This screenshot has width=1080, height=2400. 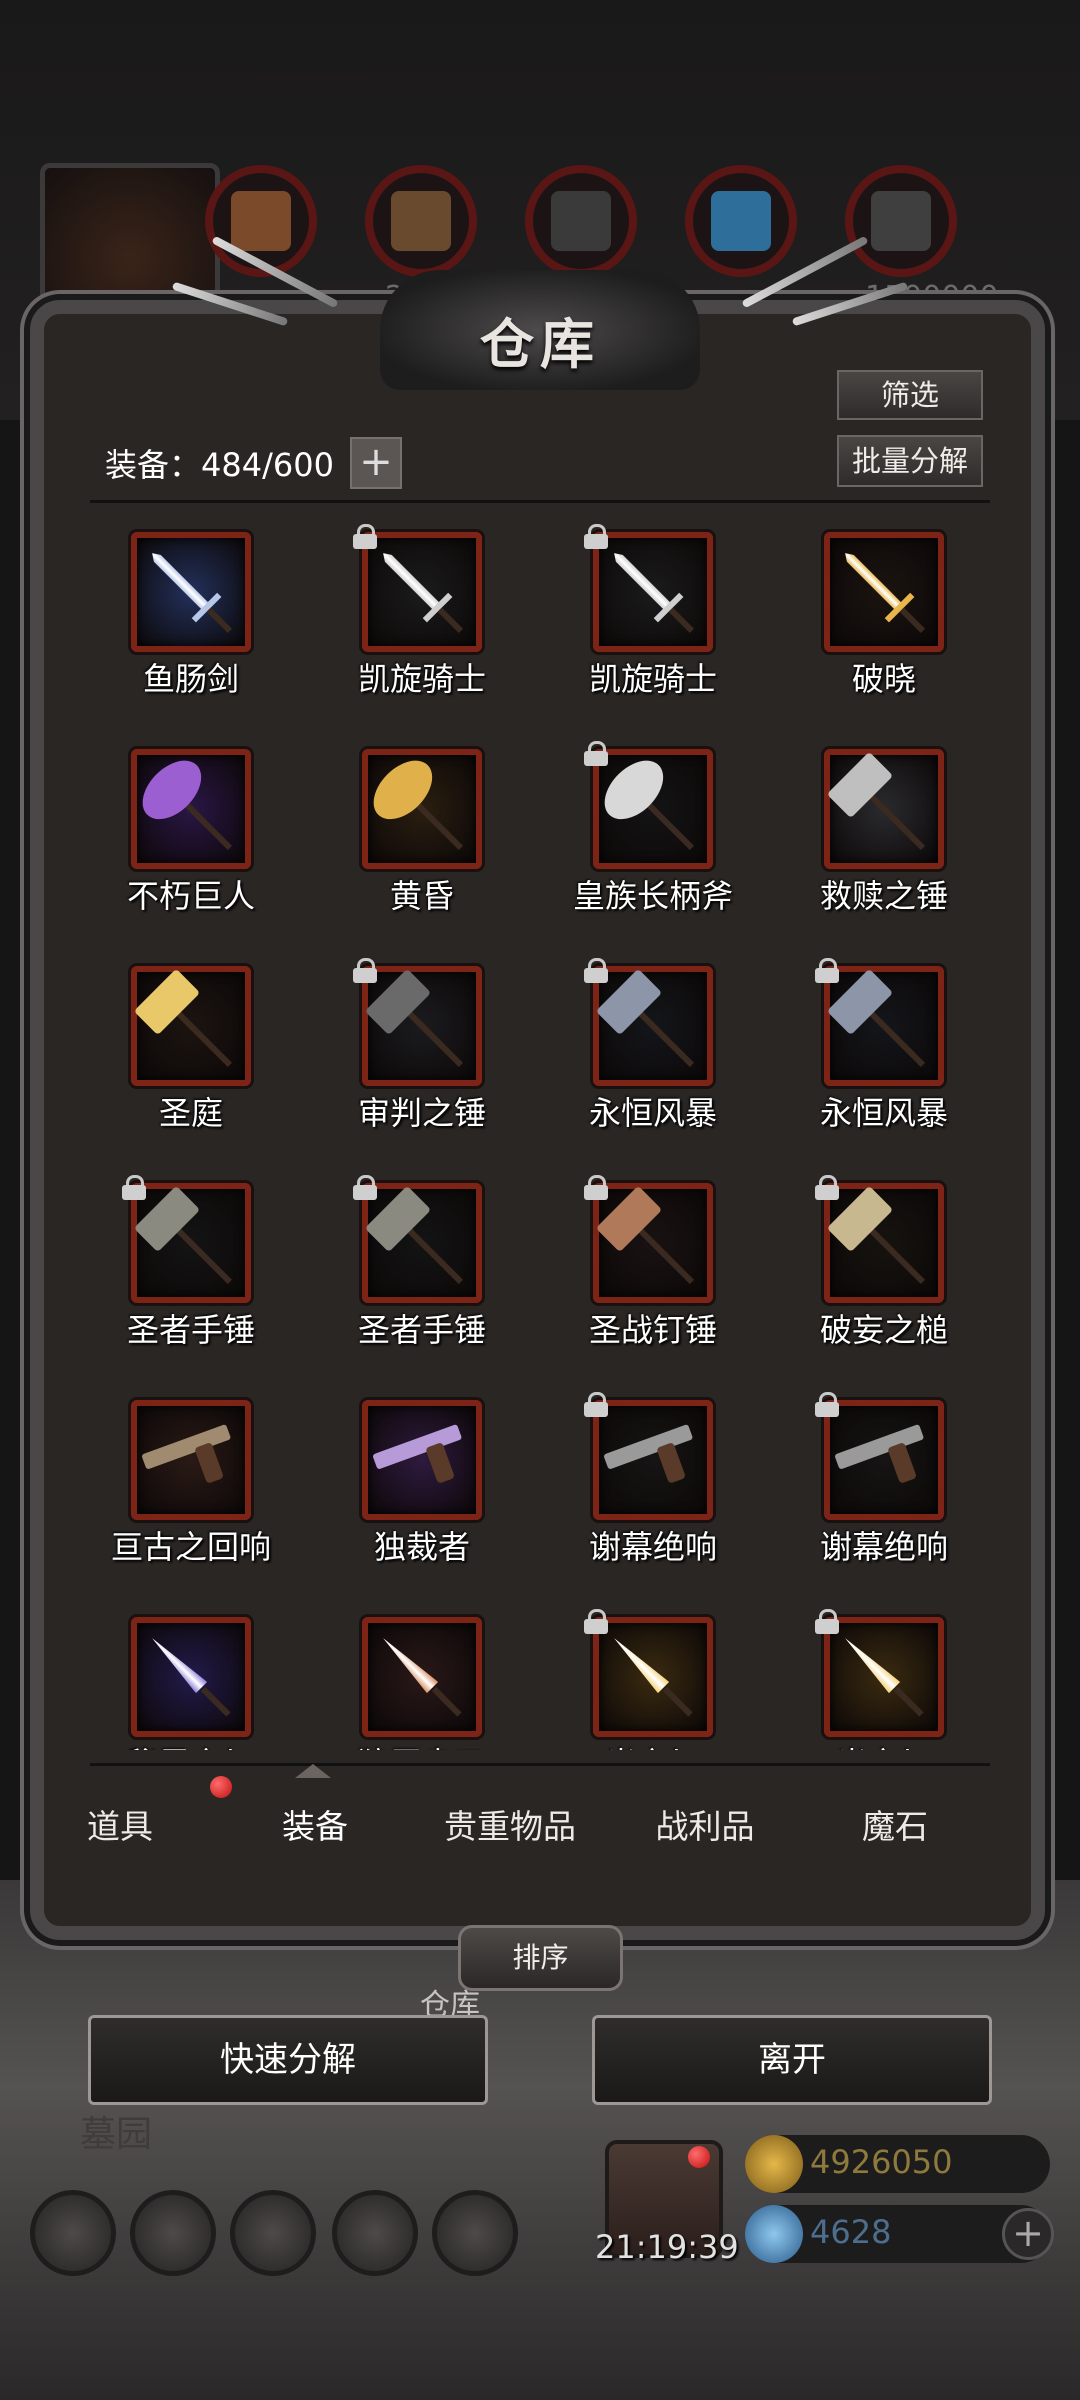 What do you see at coordinates (173, 2233) in the screenshot?
I see `achievement-star-icon` at bounding box center [173, 2233].